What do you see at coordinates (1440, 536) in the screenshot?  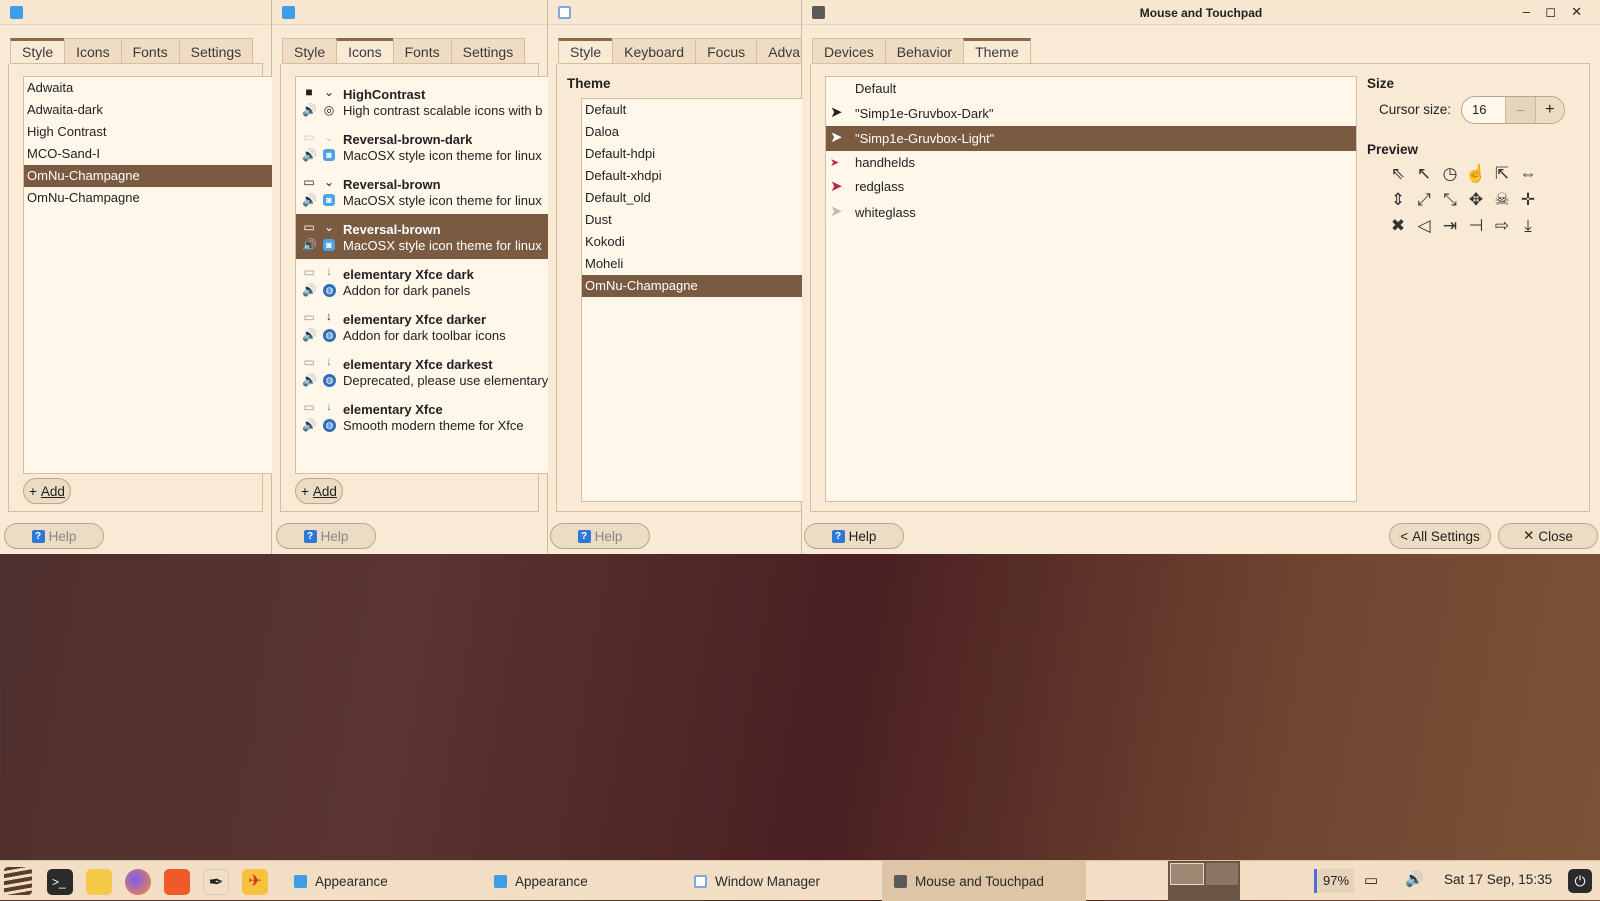 I see `all-settings-button: < All Settings` at bounding box center [1440, 536].